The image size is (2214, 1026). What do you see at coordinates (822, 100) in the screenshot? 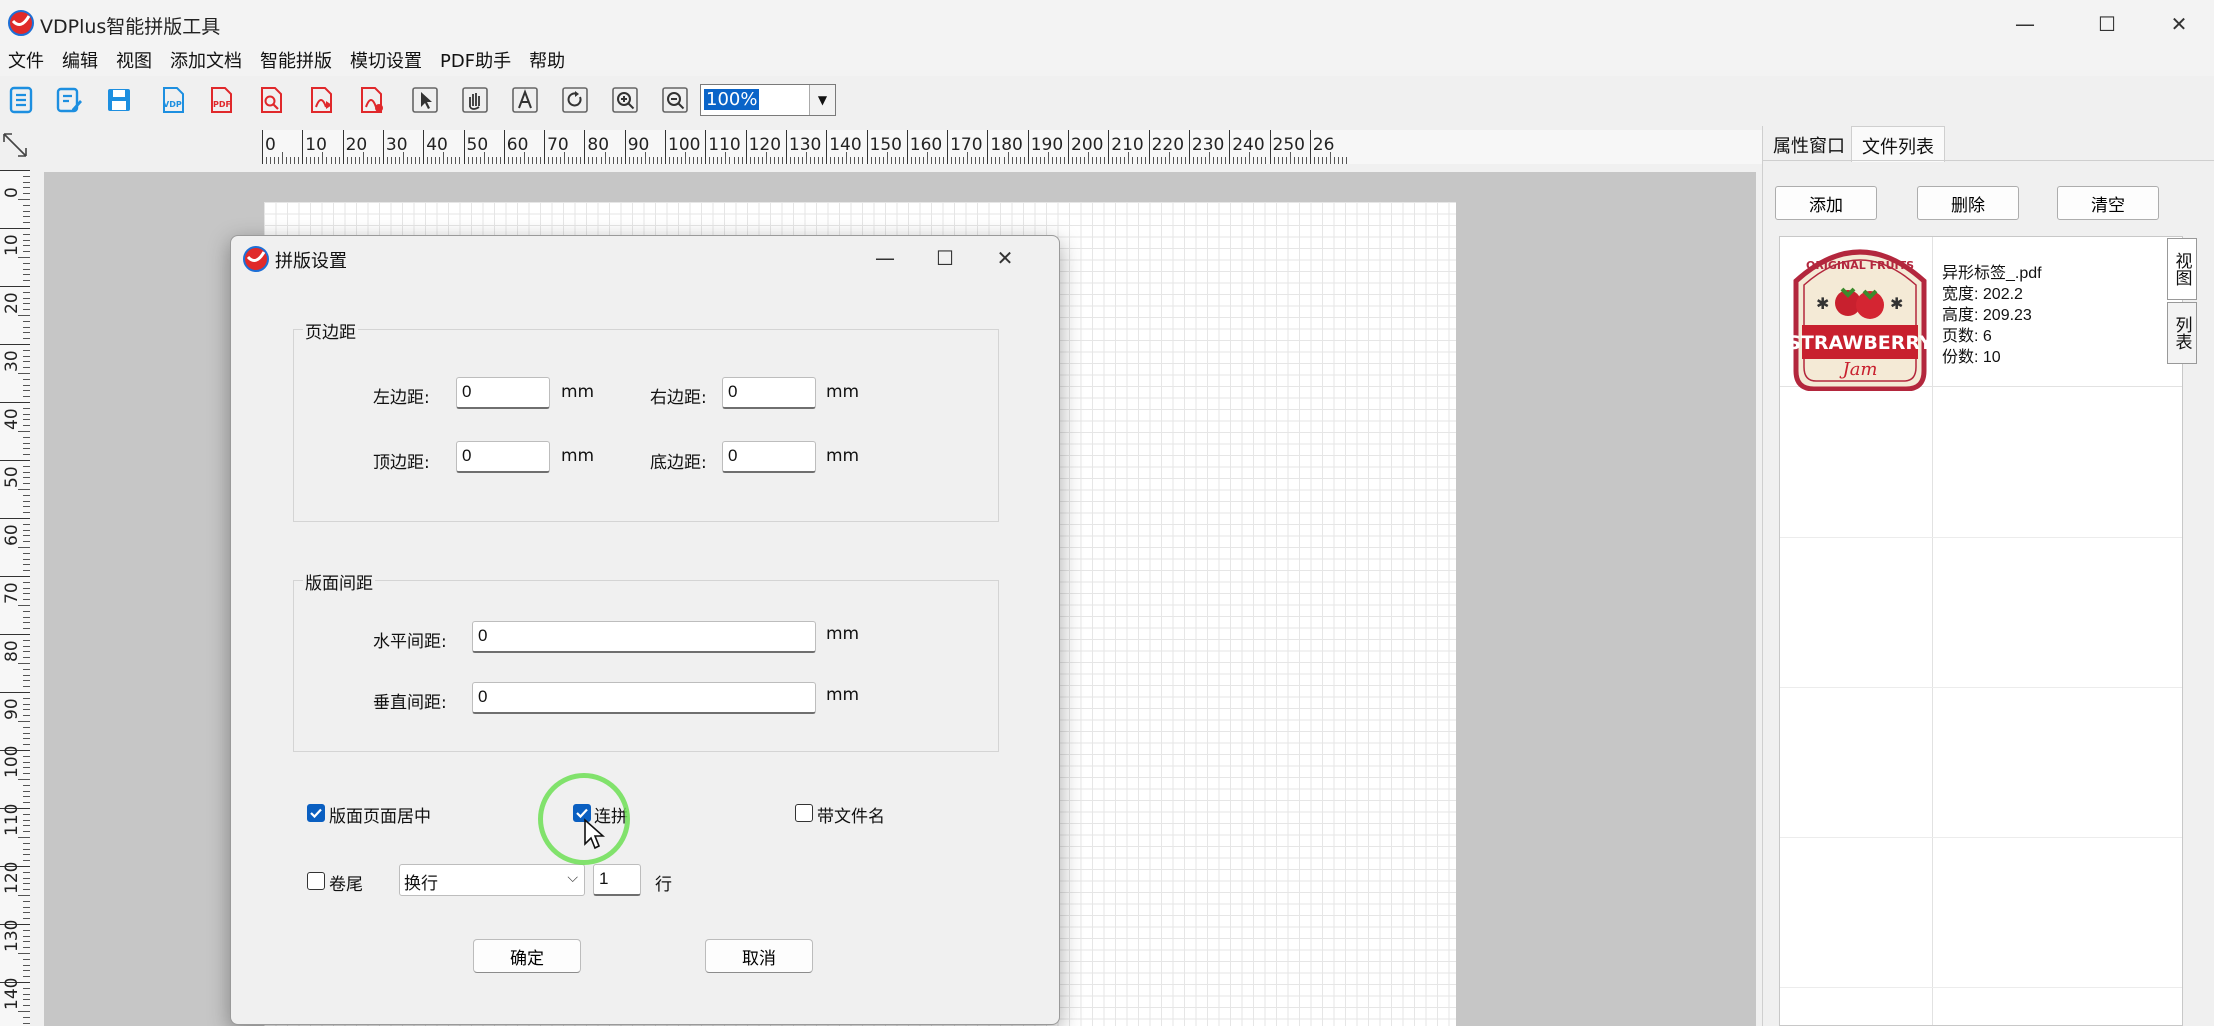
I see `chevron-down-icon: ▼` at bounding box center [822, 100].